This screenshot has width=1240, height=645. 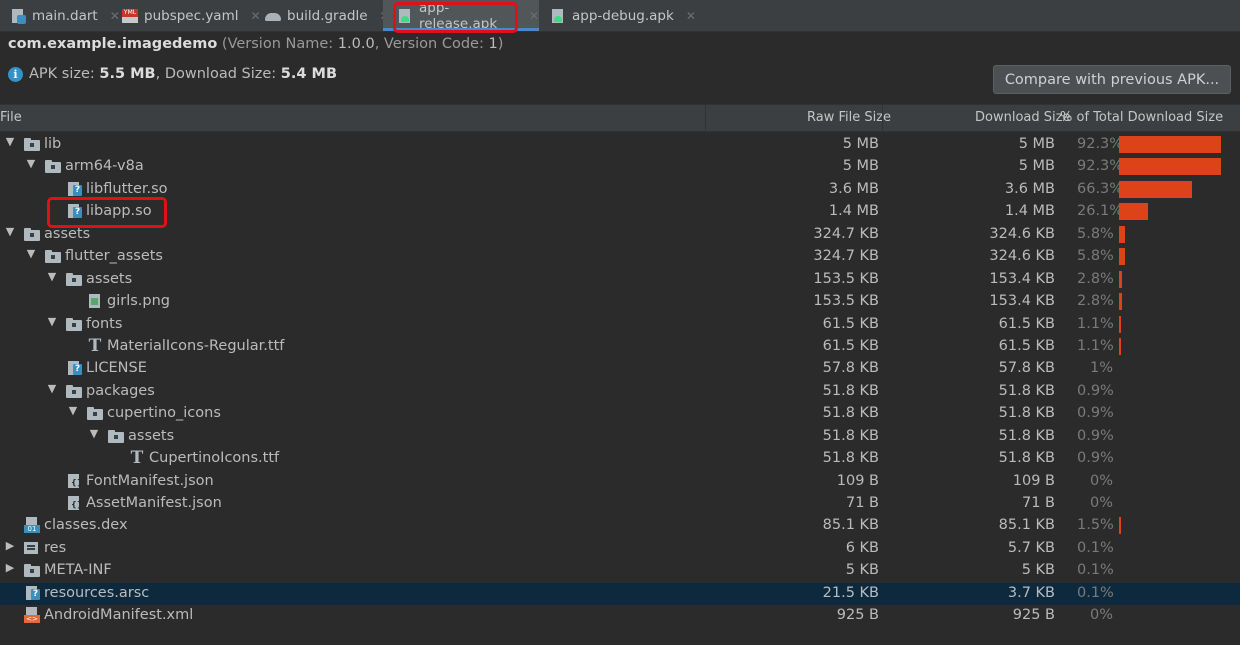 I want to click on tab-label: pubspec.yaml, so click(x=191, y=15).